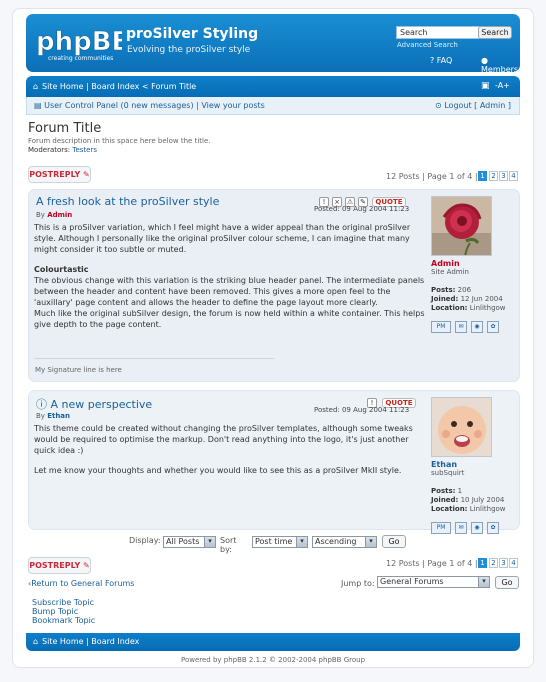  What do you see at coordinates (449, 308) in the screenshot?
I see `location-label: Location:` at bounding box center [449, 308].